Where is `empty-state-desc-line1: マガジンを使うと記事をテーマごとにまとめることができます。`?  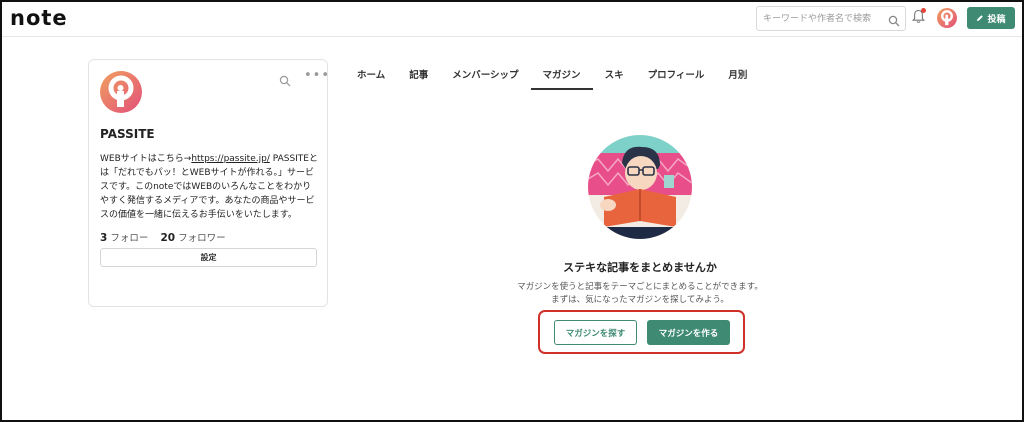
empty-state-desc-line1: マガジンを使うと記事をテーマごとにまとめることができます。 is located at coordinates (640, 287).